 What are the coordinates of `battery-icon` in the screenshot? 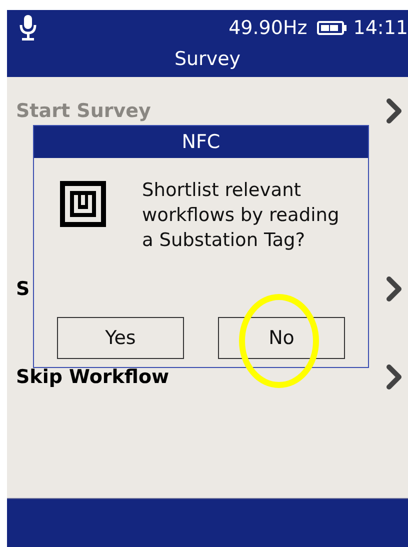 It's located at (332, 28).